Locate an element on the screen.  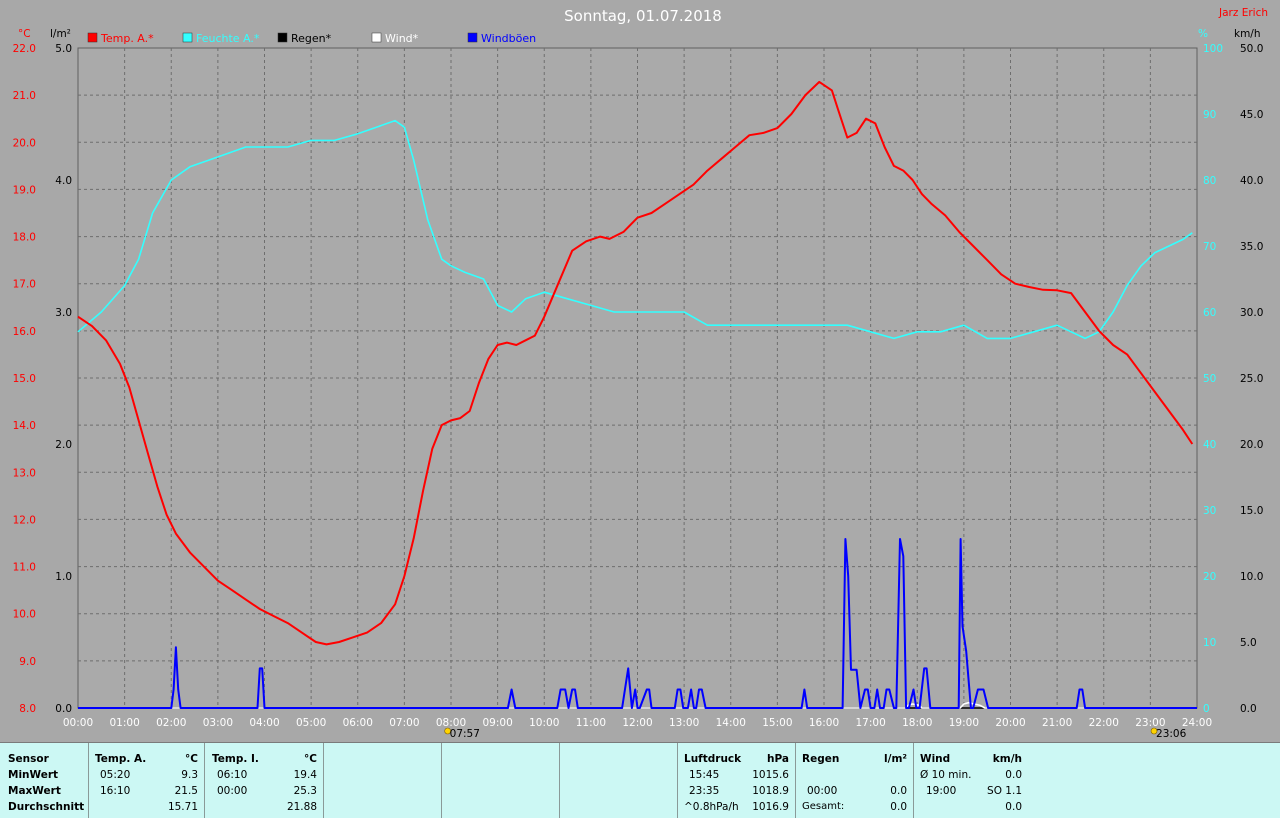
wind-tick-label: 10.0 is located at coordinates (1251, 577).